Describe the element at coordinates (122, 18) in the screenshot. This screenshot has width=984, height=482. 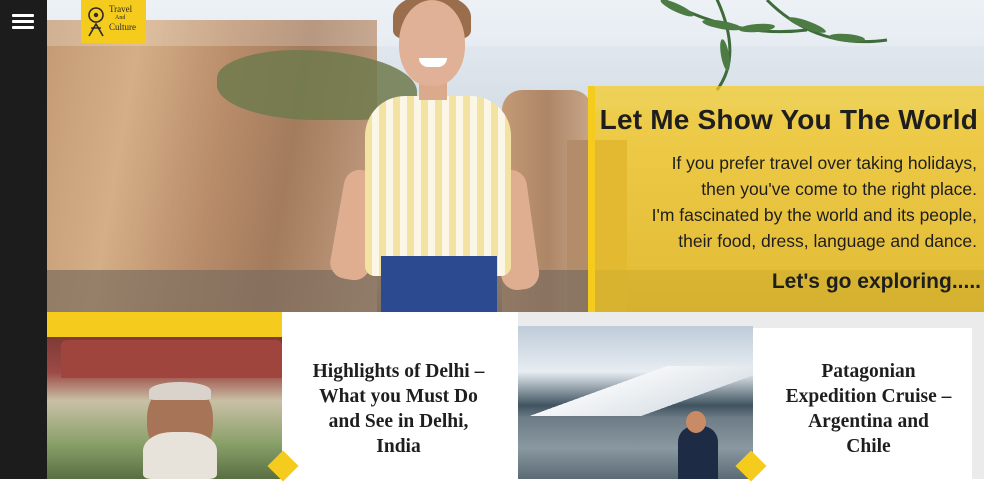
I see `logo-text: Travel And Culture` at that location.